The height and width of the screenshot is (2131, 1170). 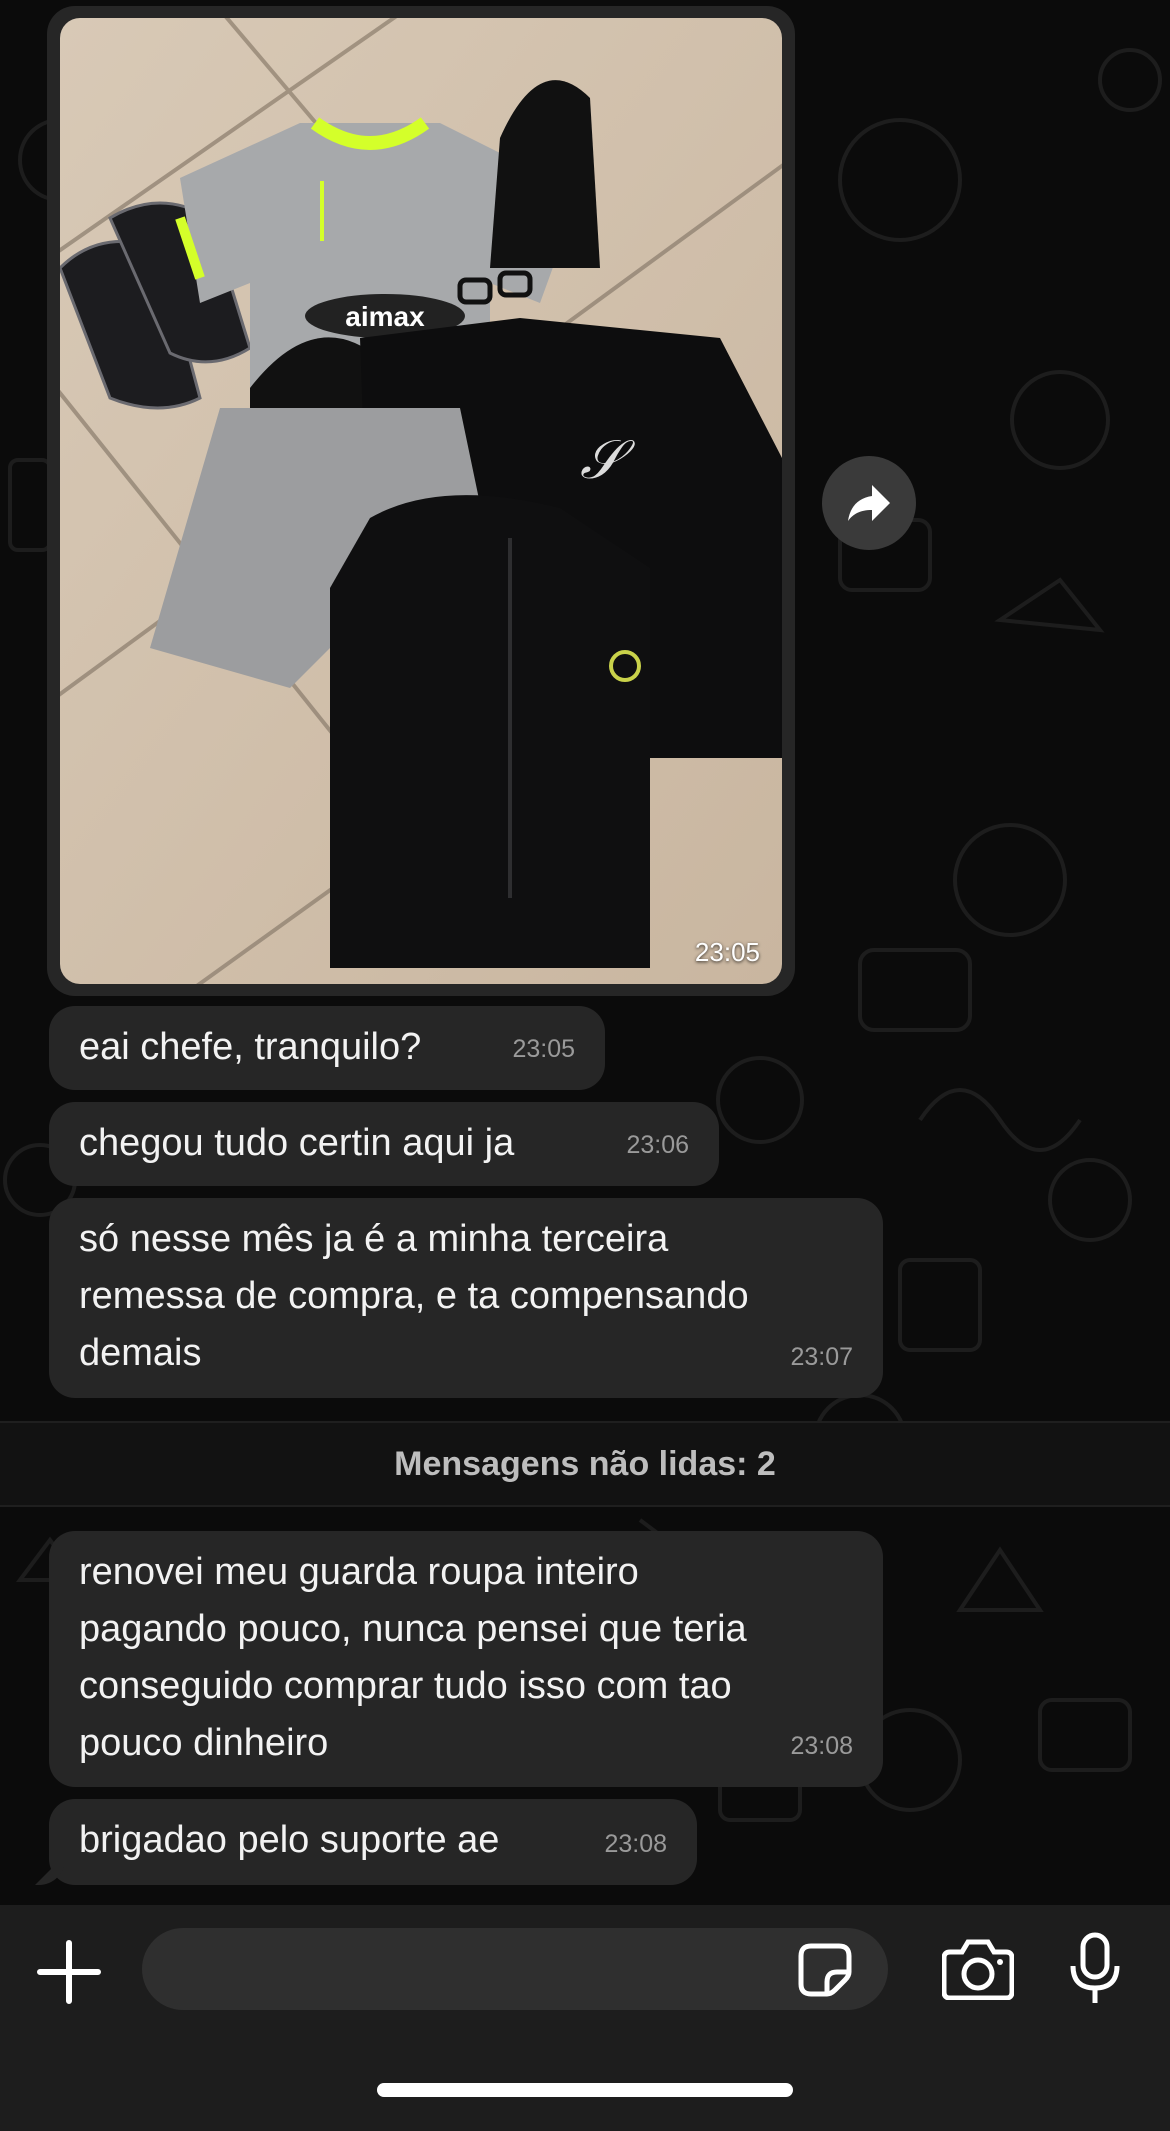 I want to click on forward-button, so click(x=869, y=503).